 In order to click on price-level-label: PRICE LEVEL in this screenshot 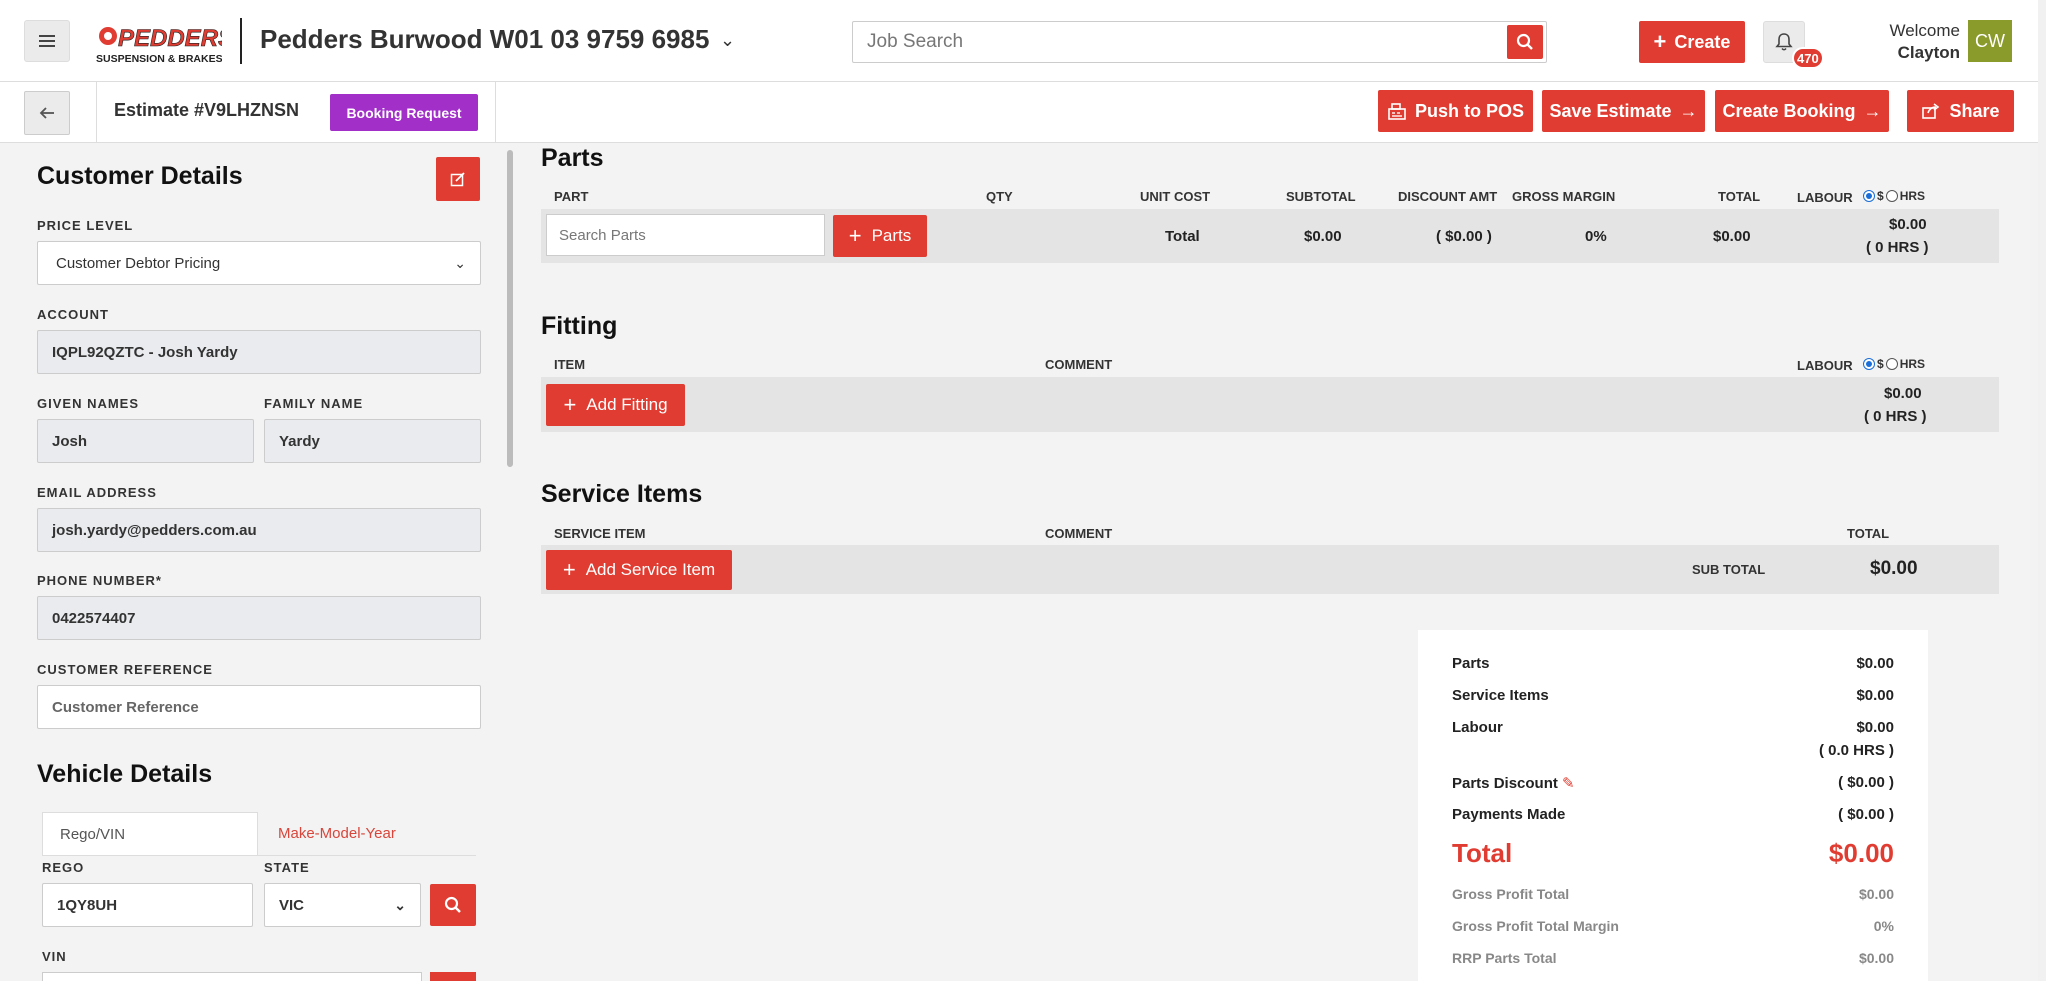, I will do `click(85, 225)`.